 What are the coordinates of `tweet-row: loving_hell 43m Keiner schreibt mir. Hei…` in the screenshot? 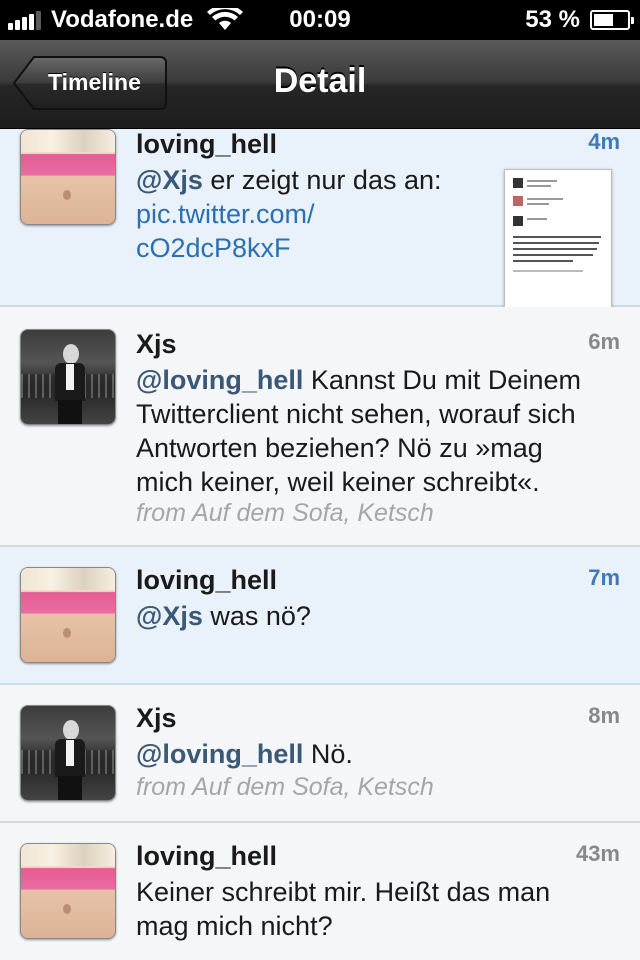 It's located at (320, 891).